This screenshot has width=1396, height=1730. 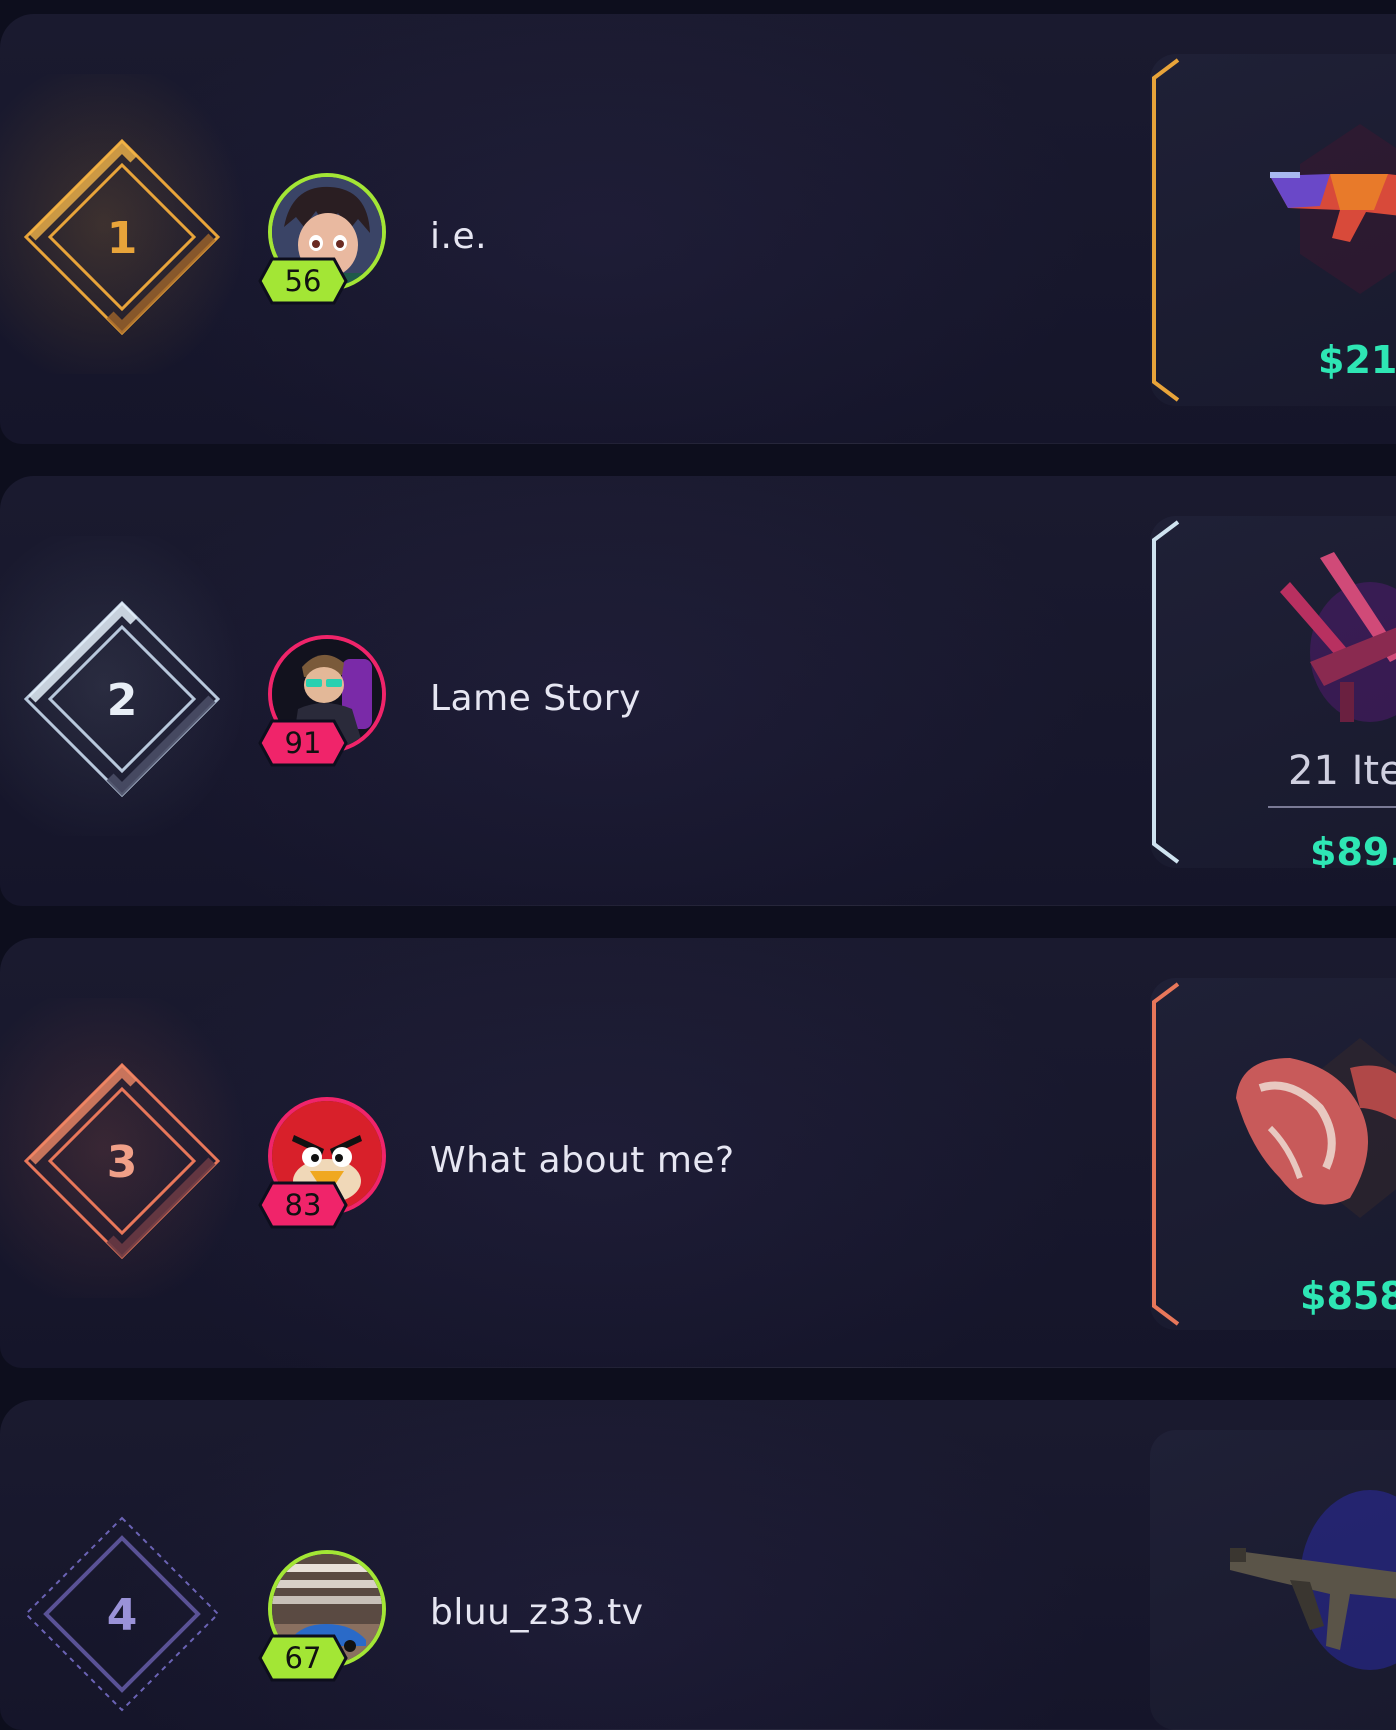 I want to click on rifle-icon, so click(x=1338, y=637).